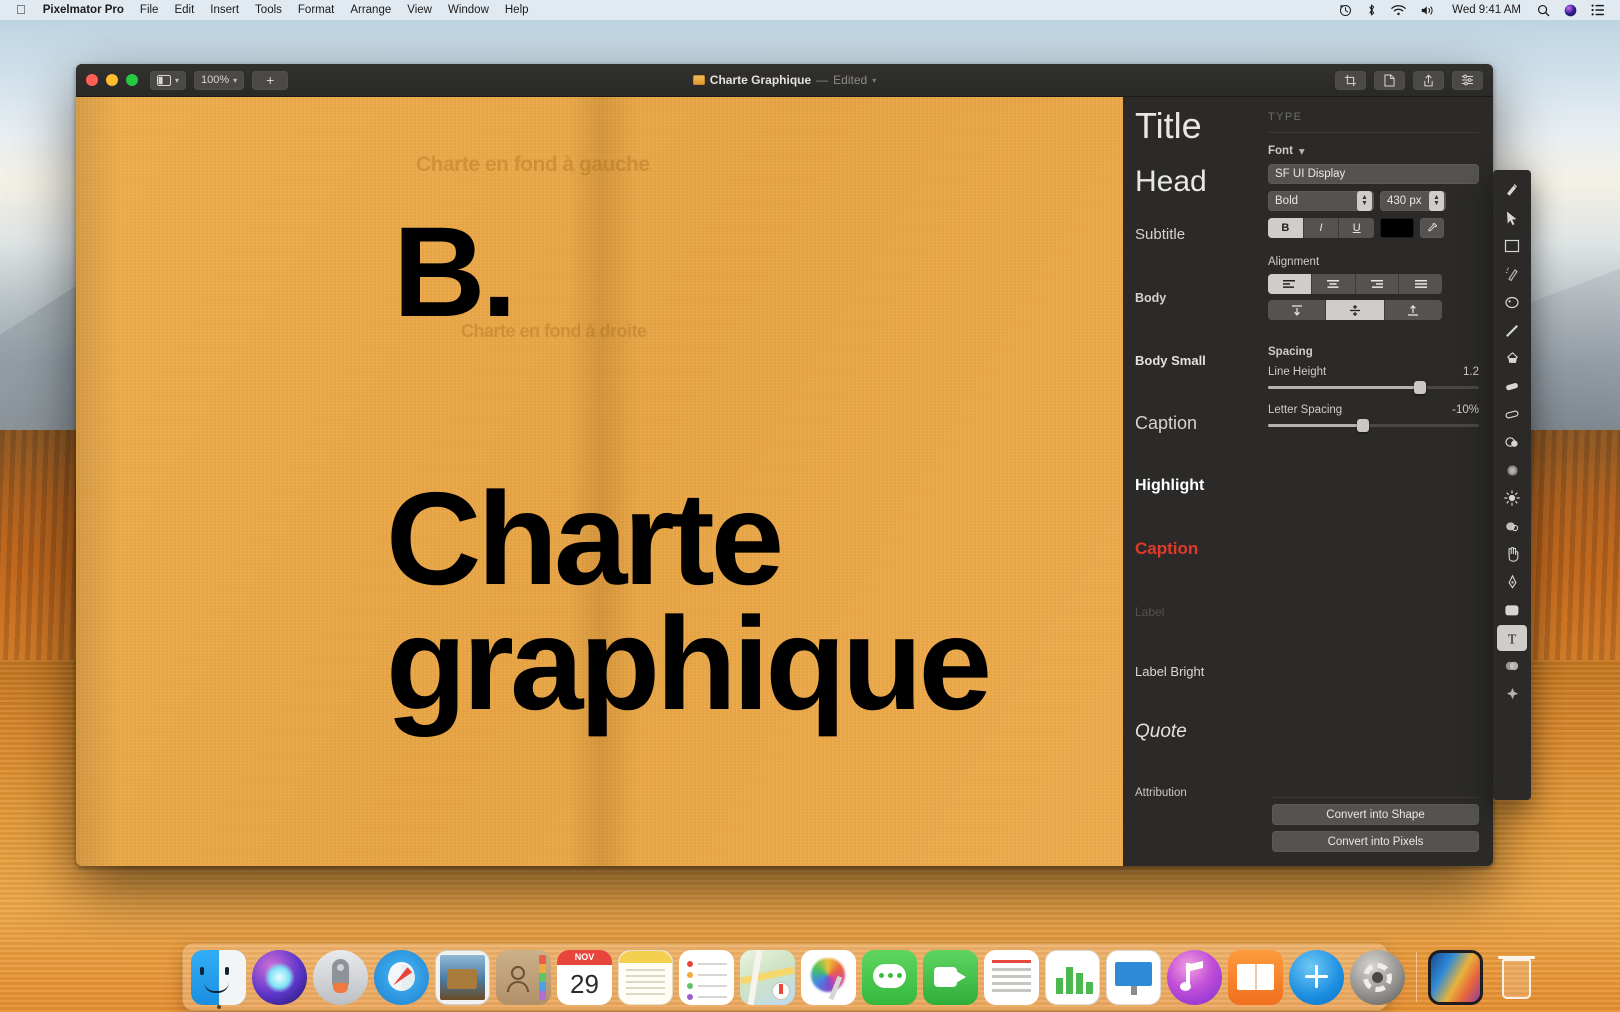 The image size is (1620, 1012). What do you see at coordinates (1512, 470) in the screenshot?
I see `blur-icon` at bounding box center [1512, 470].